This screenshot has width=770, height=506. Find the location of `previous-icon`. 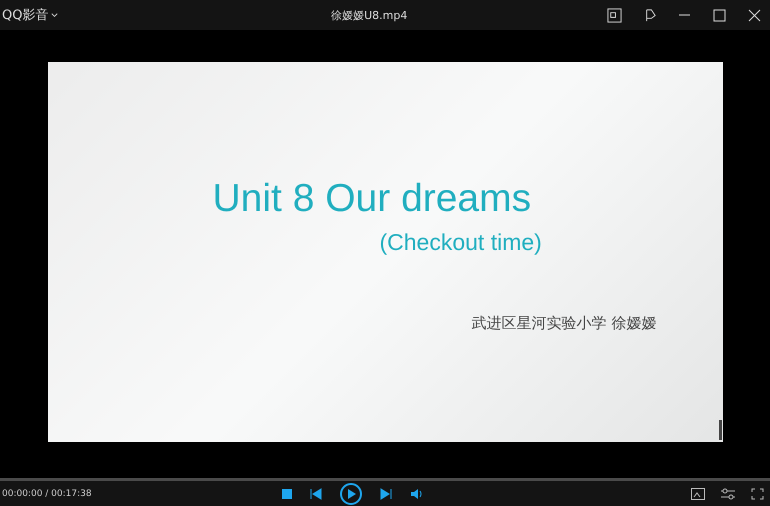

previous-icon is located at coordinates (316, 494).